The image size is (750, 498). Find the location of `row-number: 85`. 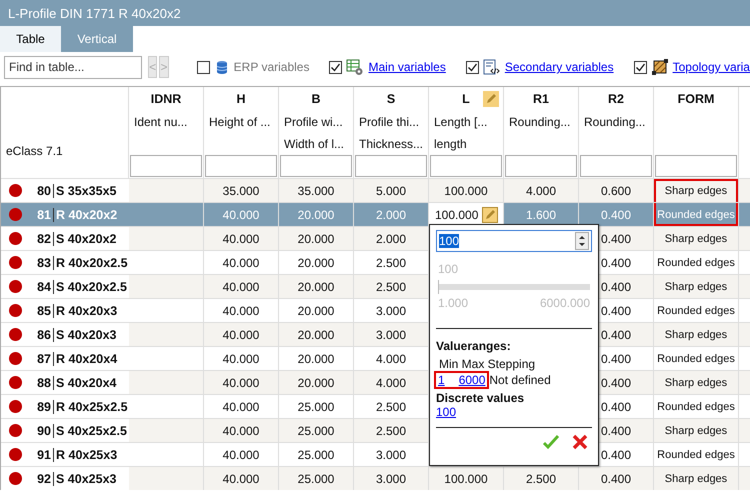

row-number: 85 is located at coordinates (40, 311).